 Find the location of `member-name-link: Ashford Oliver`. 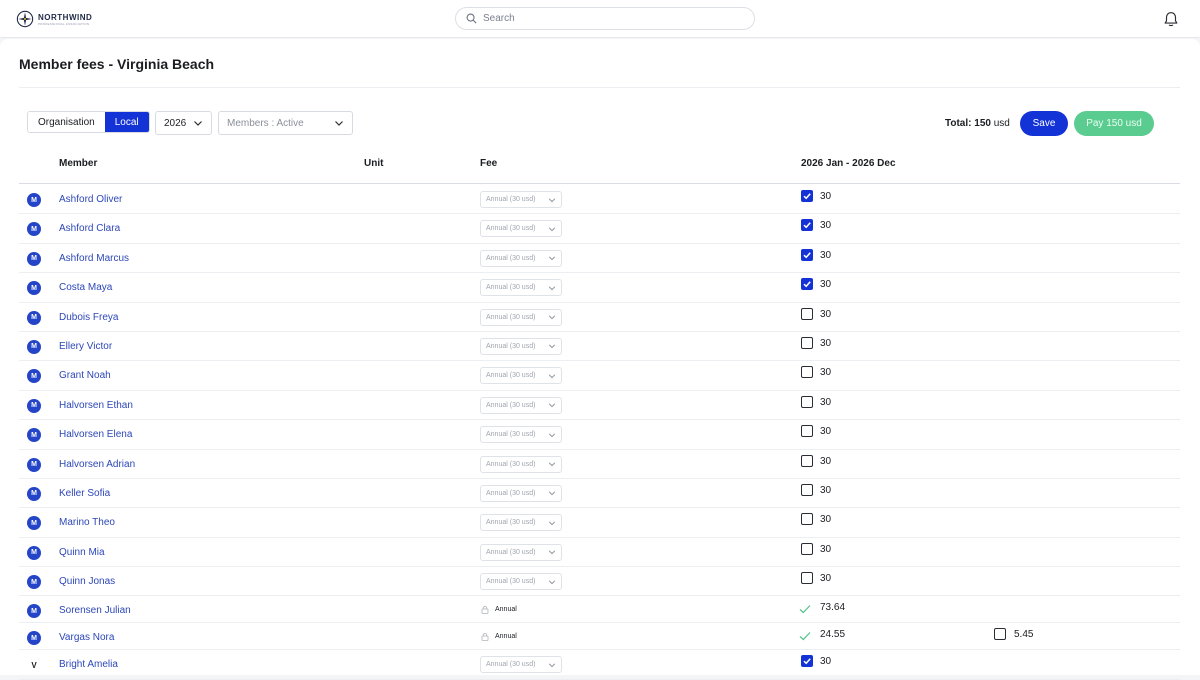

member-name-link: Ashford Oliver is located at coordinates (90, 199).